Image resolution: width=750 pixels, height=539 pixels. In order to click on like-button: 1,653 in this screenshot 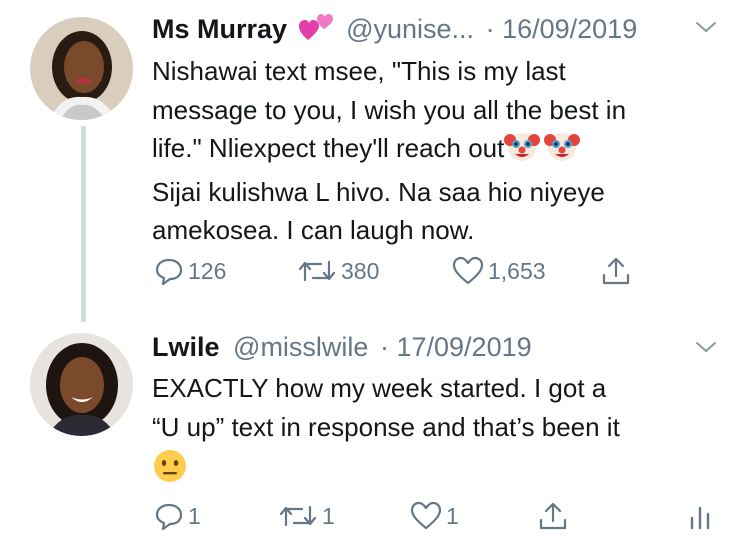, I will do `click(499, 271)`.